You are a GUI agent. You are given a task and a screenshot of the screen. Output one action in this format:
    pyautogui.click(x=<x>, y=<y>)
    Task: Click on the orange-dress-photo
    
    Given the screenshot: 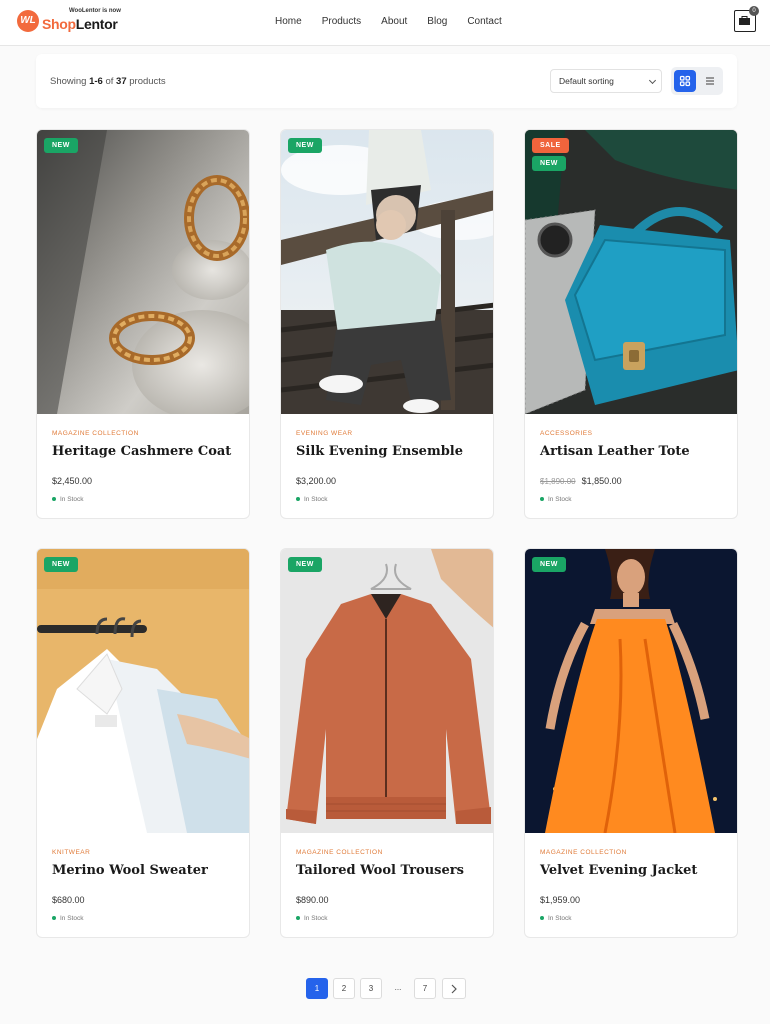 What is the action you would take?
    pyautogui.click(x=631, y=691)
    